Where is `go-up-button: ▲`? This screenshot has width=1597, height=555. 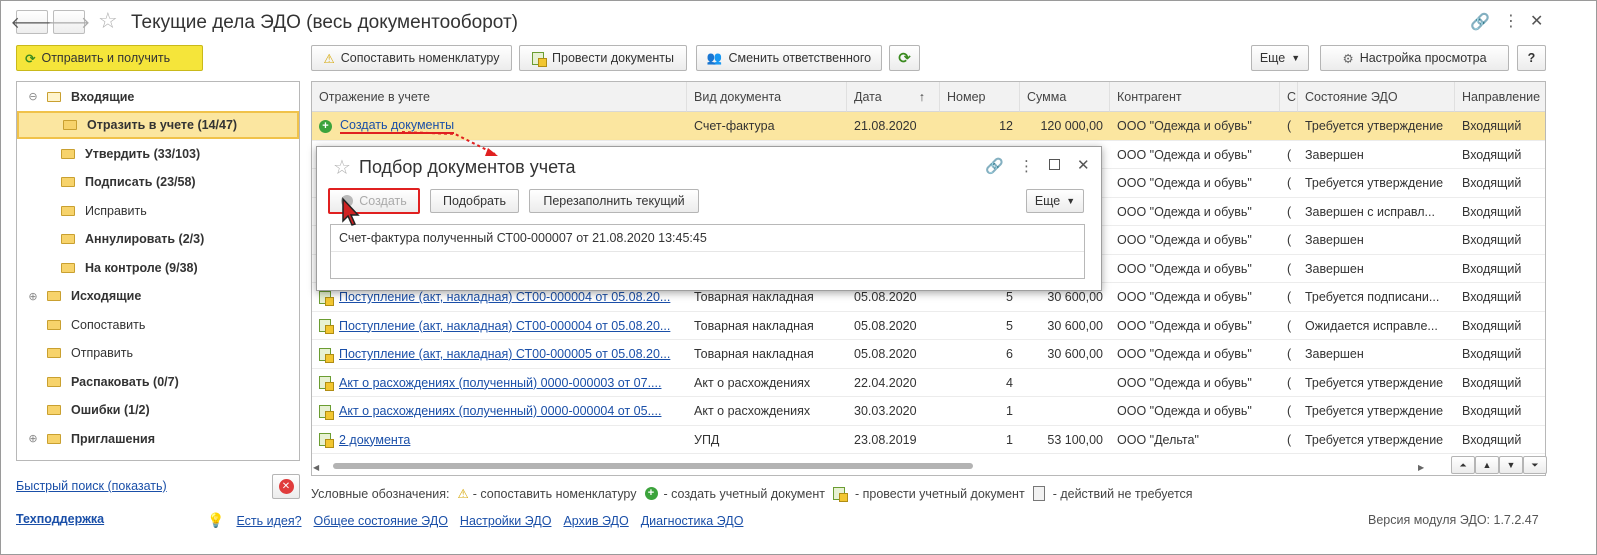
go-up-button: ▲ is located at coordinates (1487, 465).